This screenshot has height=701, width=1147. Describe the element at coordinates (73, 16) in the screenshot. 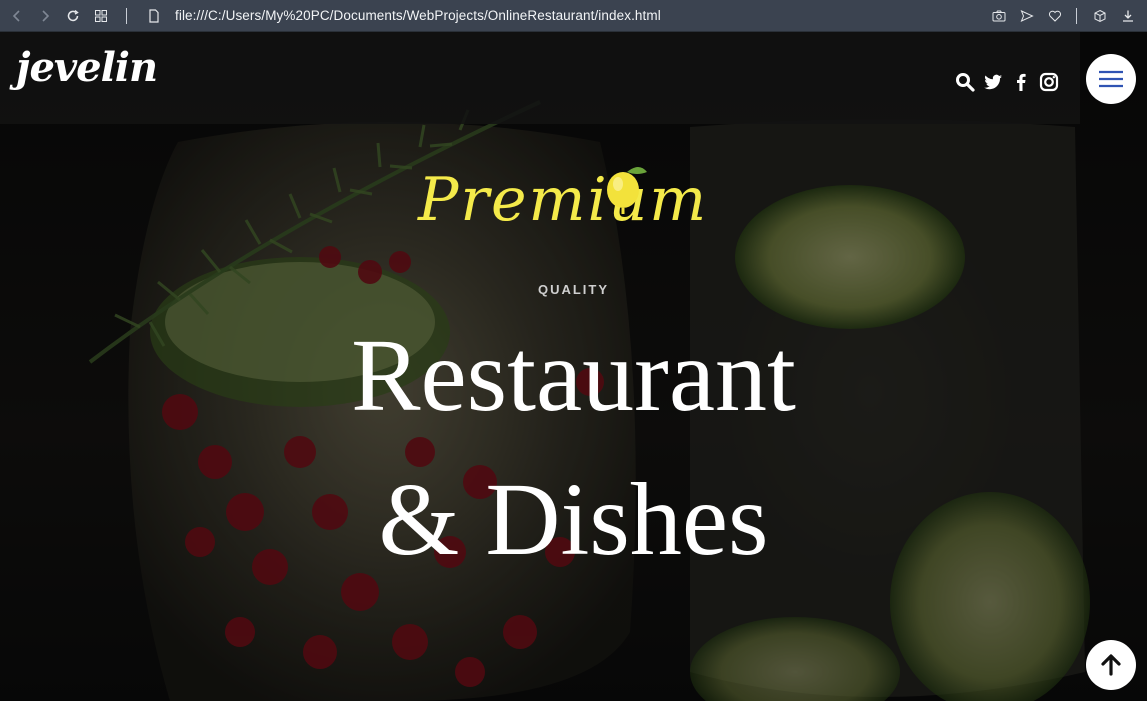

I see `reload-icon` at that location.